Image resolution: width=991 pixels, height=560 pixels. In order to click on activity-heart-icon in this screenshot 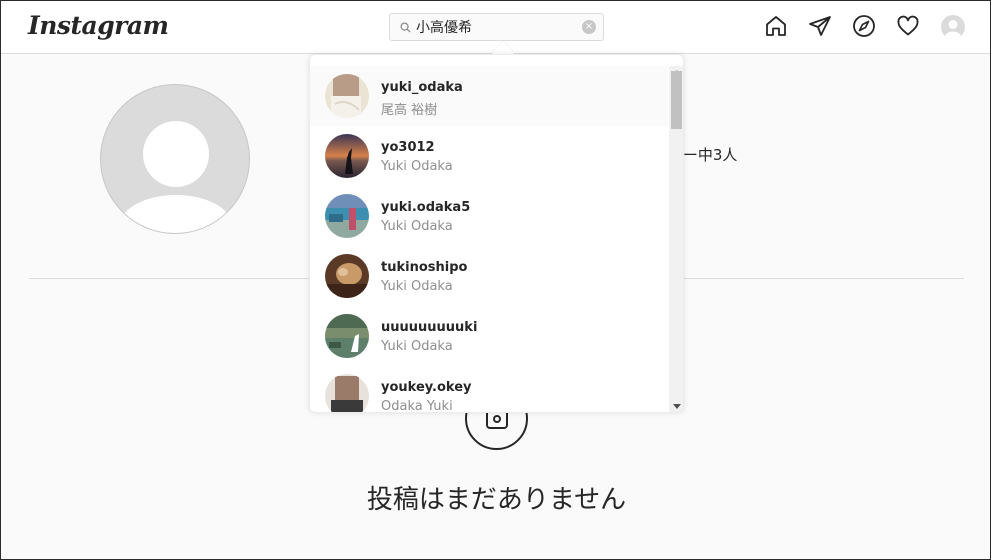, I will do `click(908, 26)`.